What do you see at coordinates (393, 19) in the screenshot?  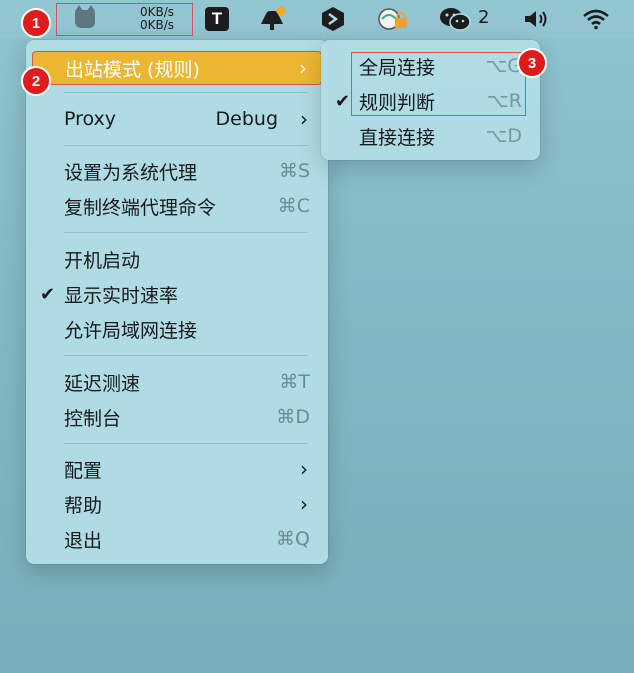 I see `vpn-lock-icon` at bounding box center [393, 19].